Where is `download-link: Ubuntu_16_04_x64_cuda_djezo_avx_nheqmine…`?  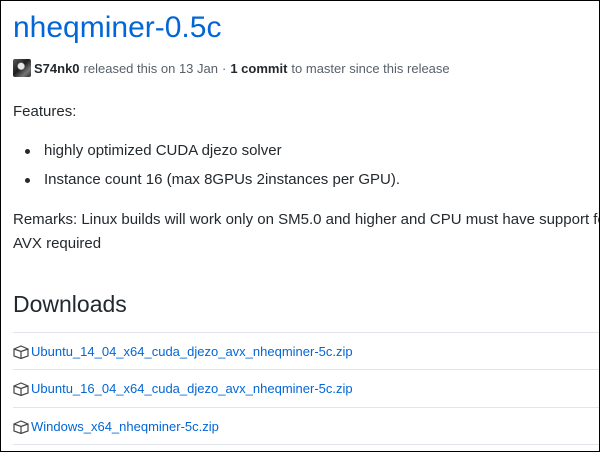
download-link: Ubuntu_16_04_x64_cuda_djezo_avx_nheqmine… is located at coordinates (192, 388).